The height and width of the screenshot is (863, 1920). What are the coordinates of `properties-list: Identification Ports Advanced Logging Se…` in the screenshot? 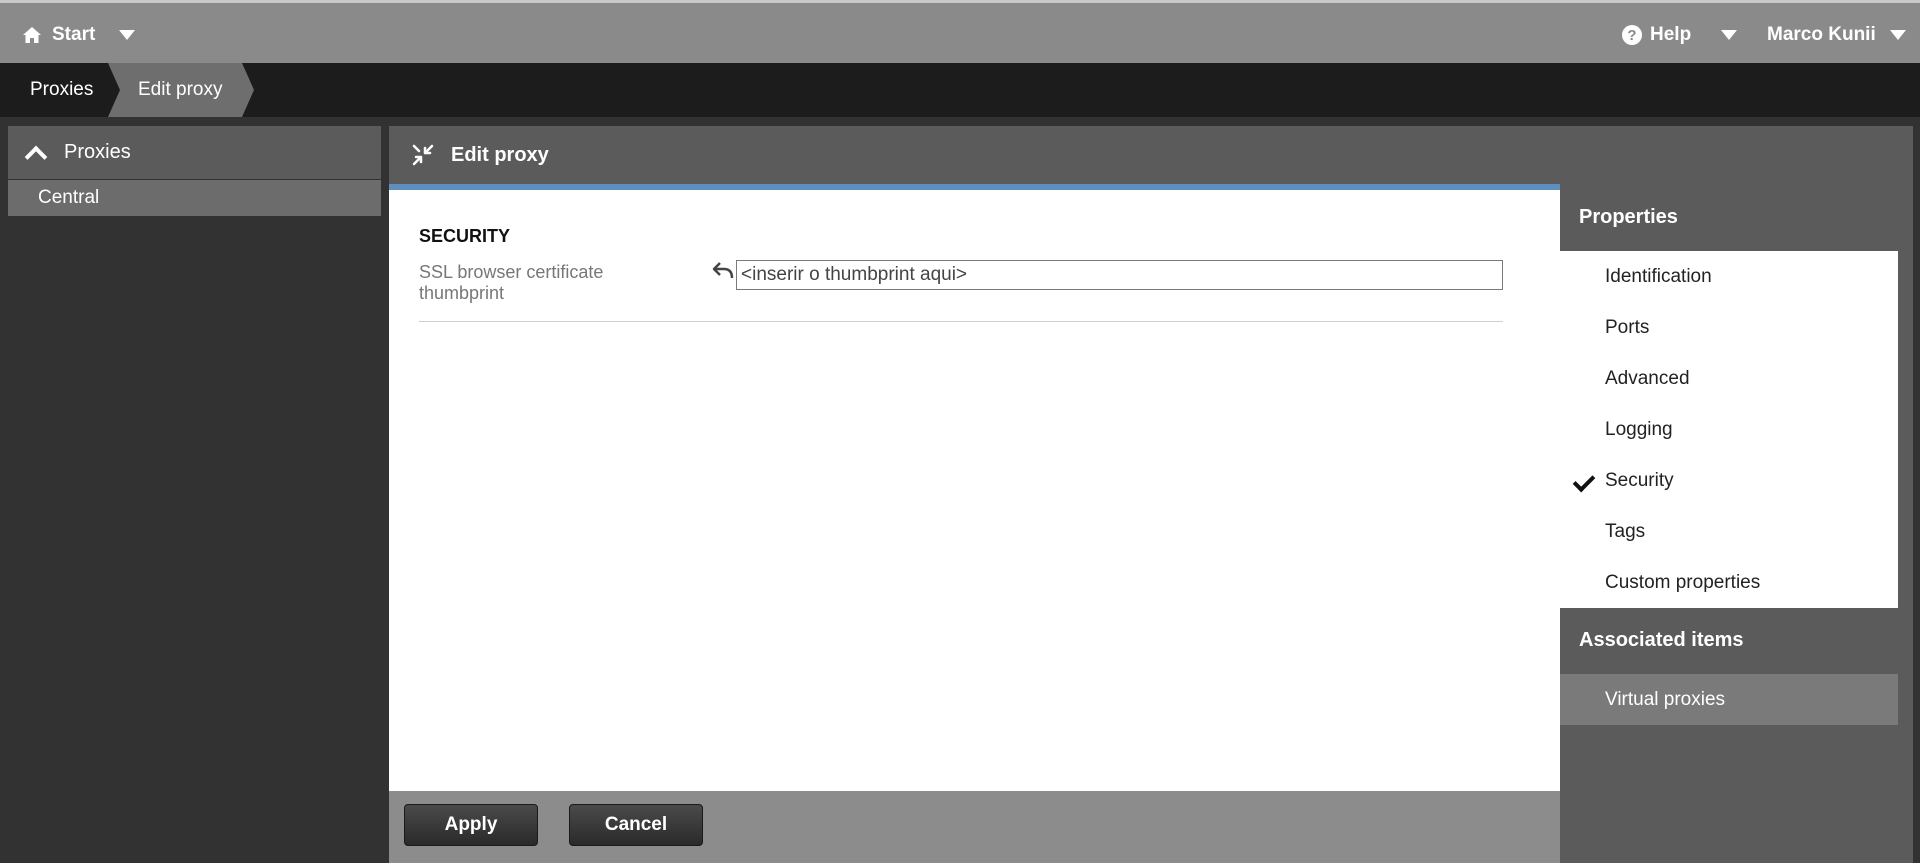 It's located at (1729, 429).